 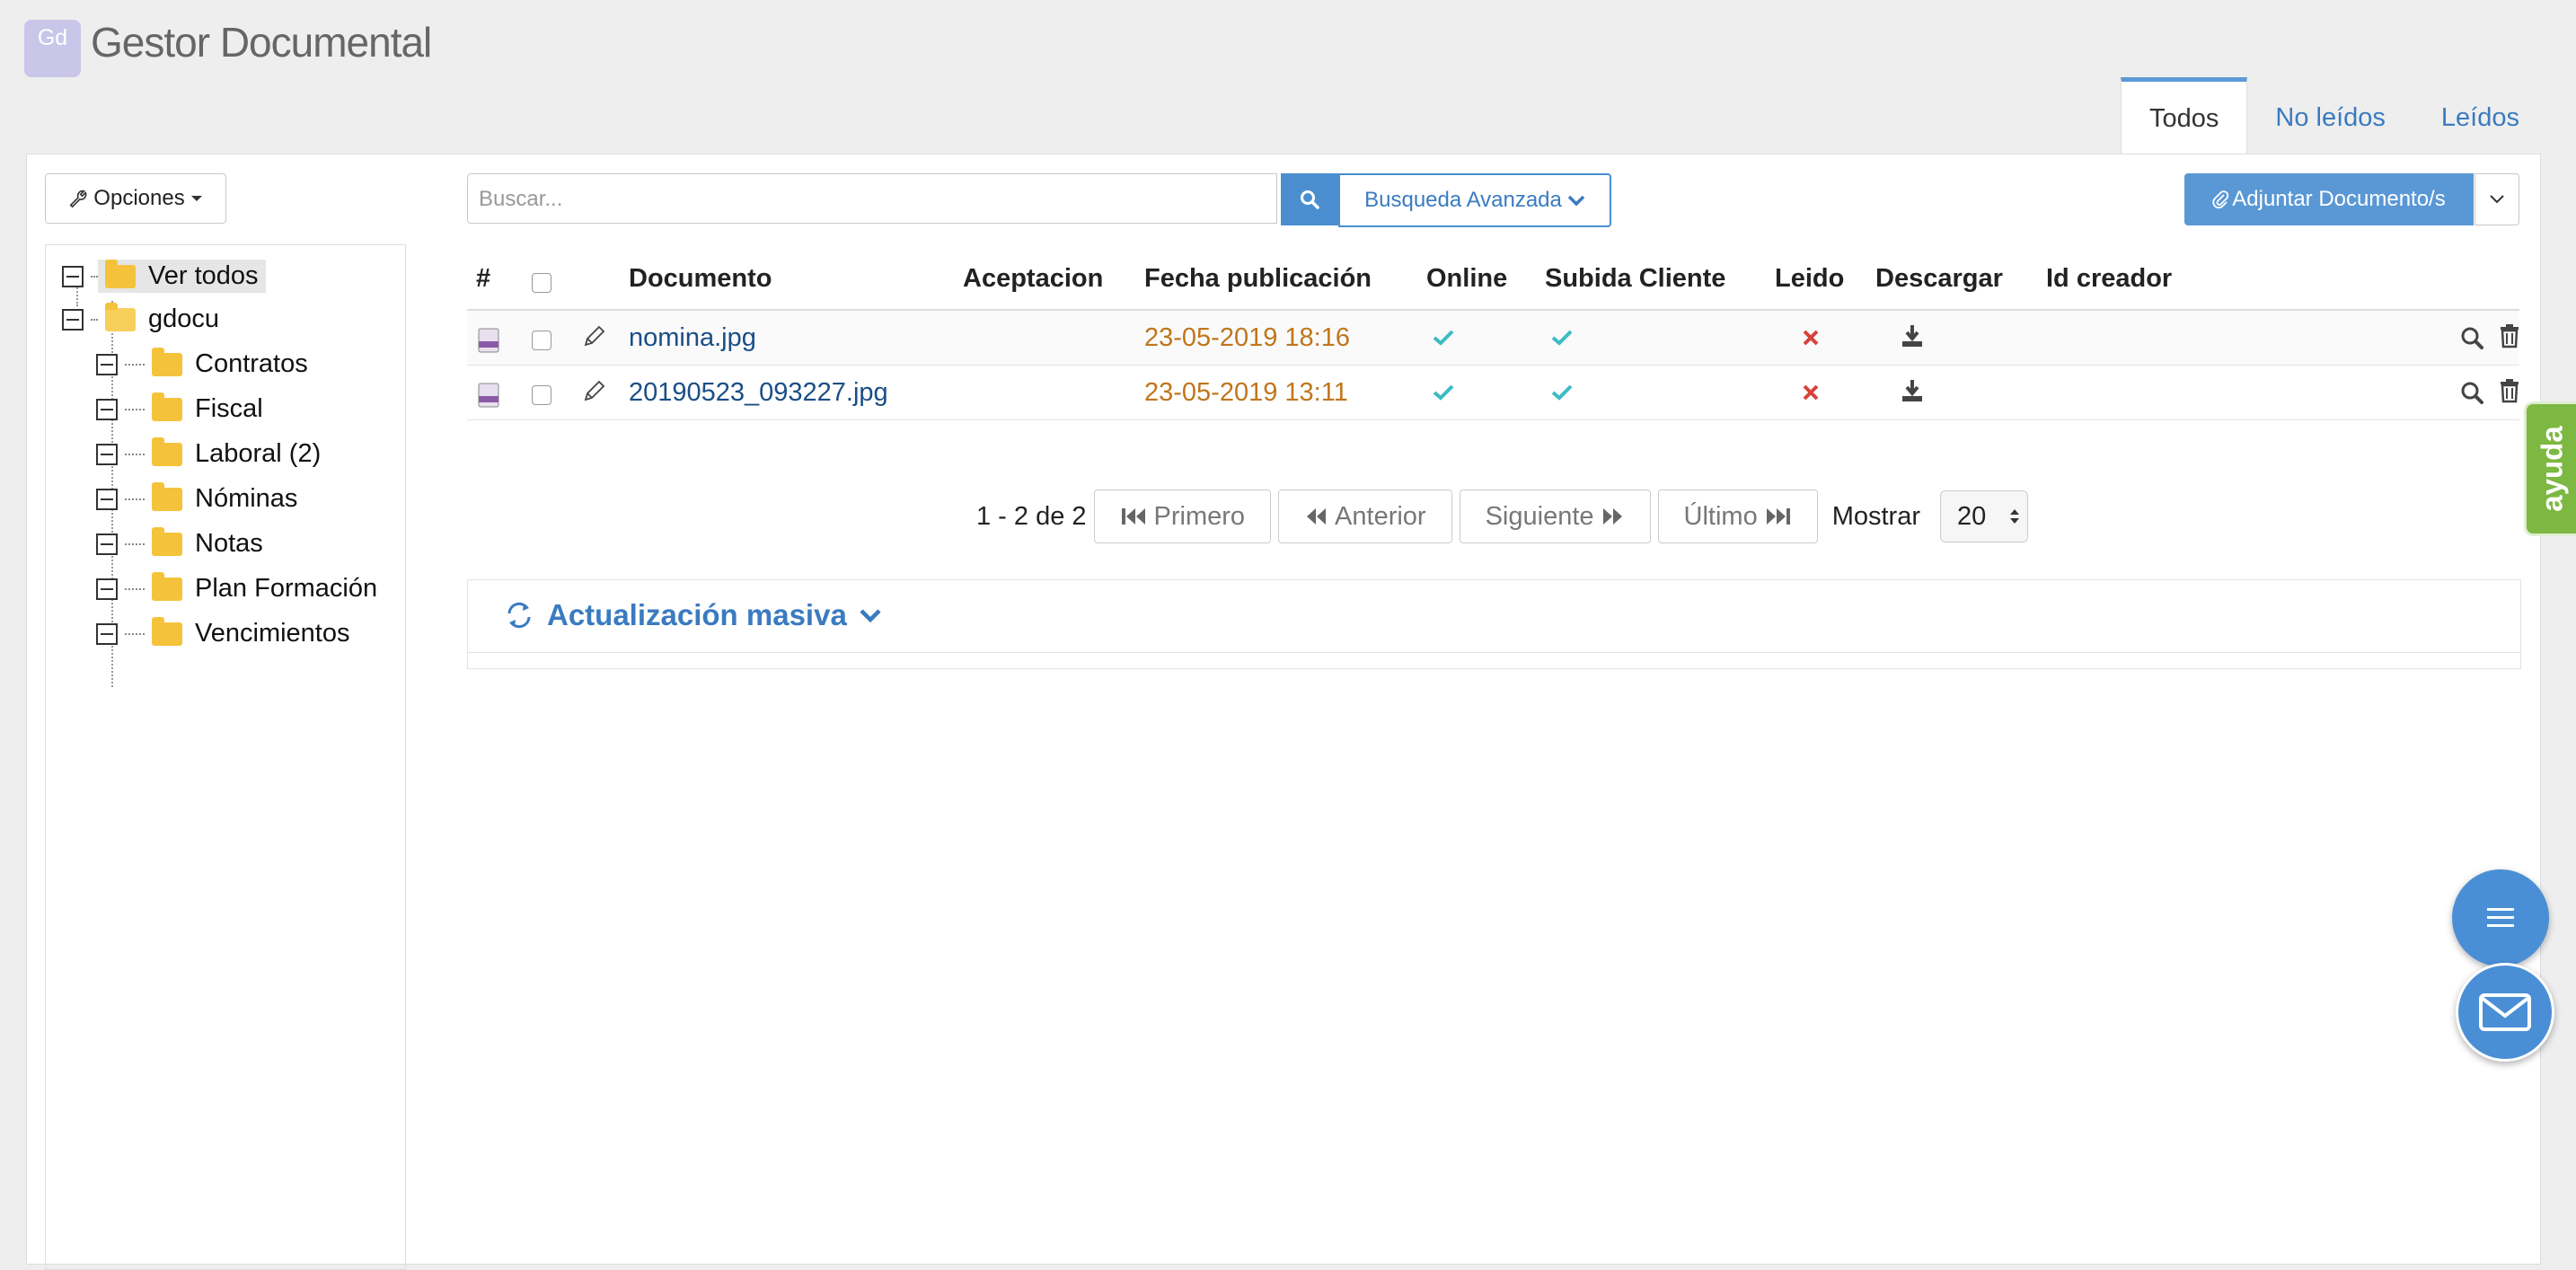 I want to click on advanced-search-button: Busqueda Avanzada, so click(x=1474, y=200).